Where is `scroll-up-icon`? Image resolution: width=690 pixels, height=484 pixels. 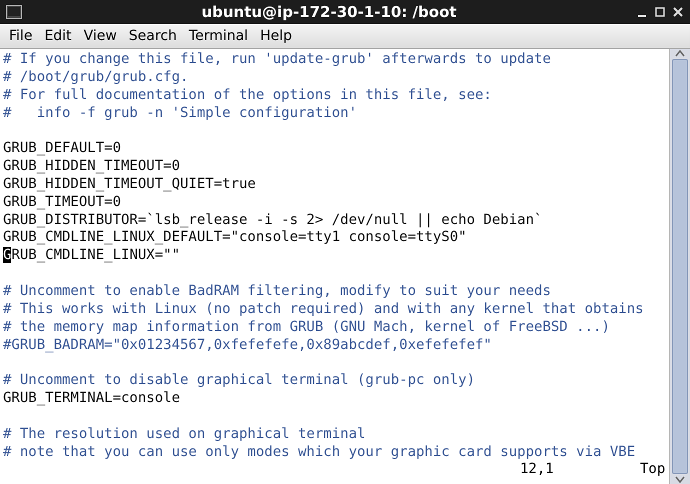 scroll-up-icon is located at coordinates (680, 53).